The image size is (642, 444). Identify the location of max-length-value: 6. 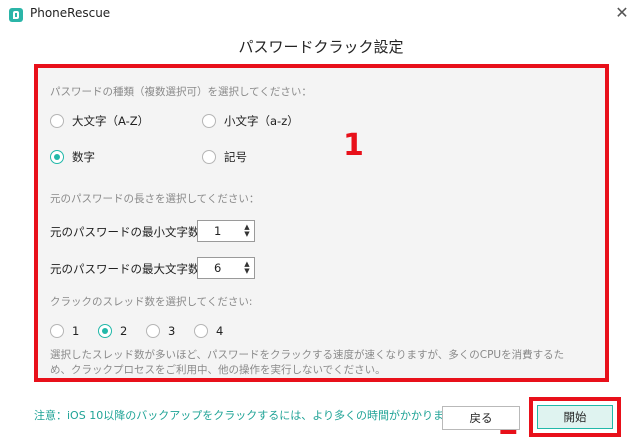
(218, 268).